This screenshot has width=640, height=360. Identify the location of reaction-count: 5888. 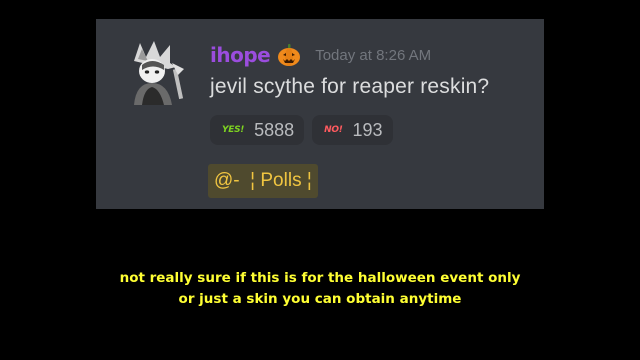
(274, 129).